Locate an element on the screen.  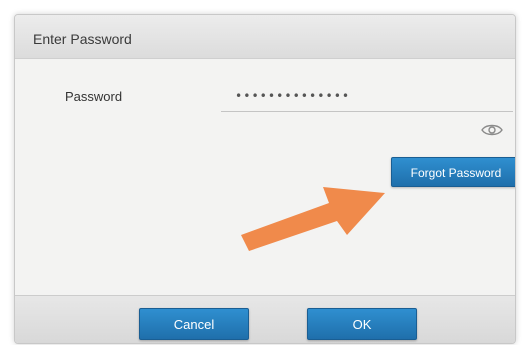
password-label: Password is located at coordinates (94, 96).